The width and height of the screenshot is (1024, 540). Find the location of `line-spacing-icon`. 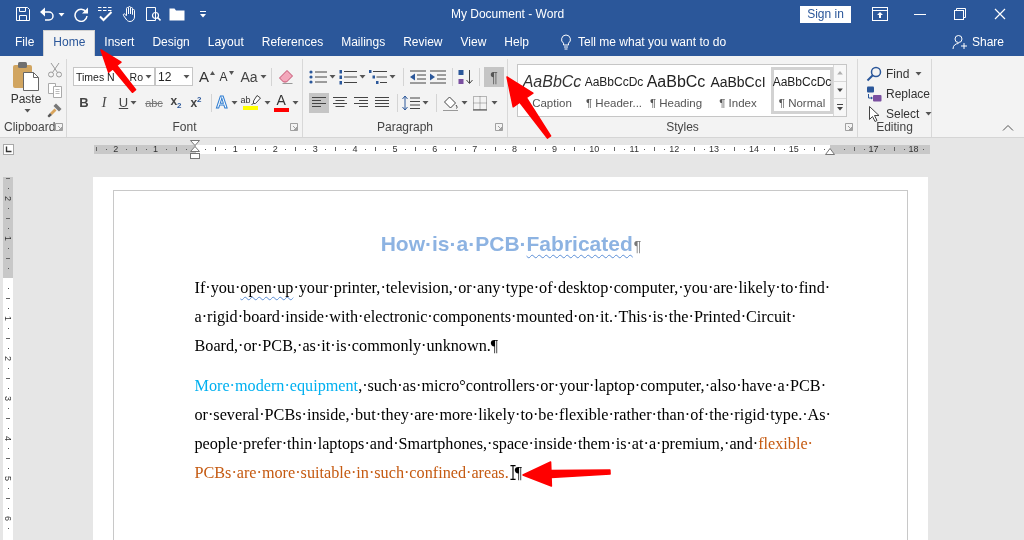

line-spacing-icon is located at coordinates (411, 102).